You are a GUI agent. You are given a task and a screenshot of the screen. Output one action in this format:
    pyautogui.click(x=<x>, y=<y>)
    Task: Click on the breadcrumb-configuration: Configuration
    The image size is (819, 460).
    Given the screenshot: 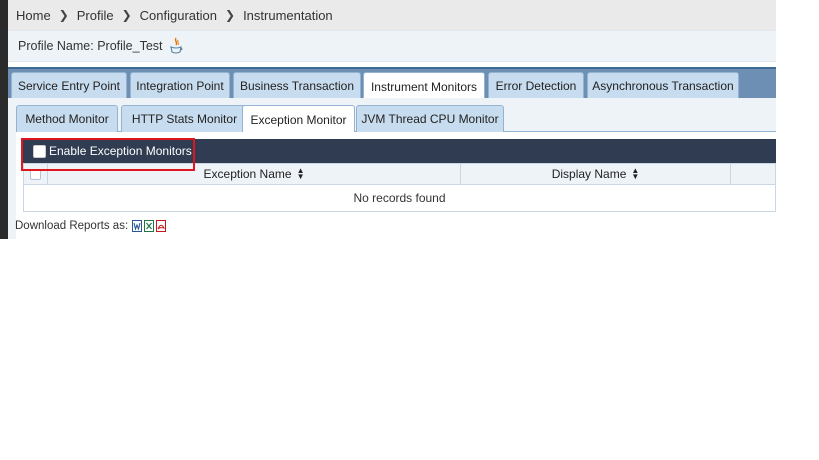 What is the action you would take?
    pyautogui.click(x=178, y=15)
    